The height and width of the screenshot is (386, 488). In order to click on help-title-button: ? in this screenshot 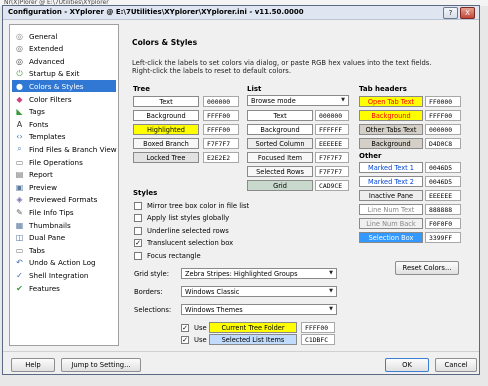, I will do `click(450, 13)`.